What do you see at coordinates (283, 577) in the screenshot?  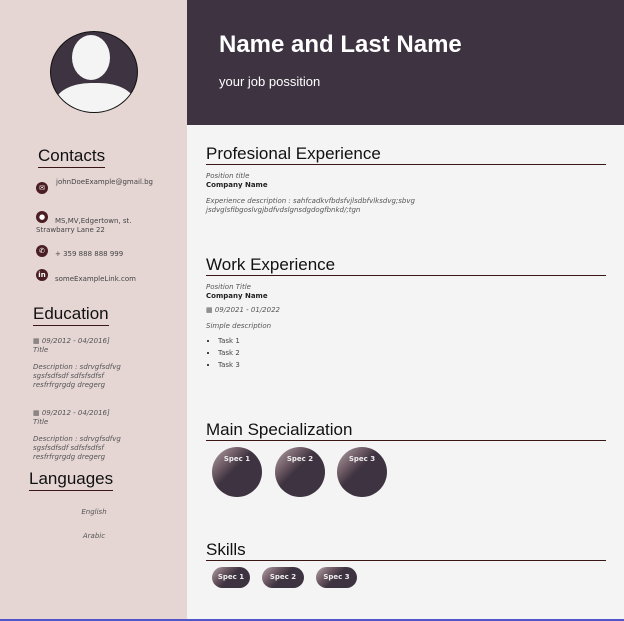 I see `skill-pill: Spec 2` at bounding box center [283, 577].